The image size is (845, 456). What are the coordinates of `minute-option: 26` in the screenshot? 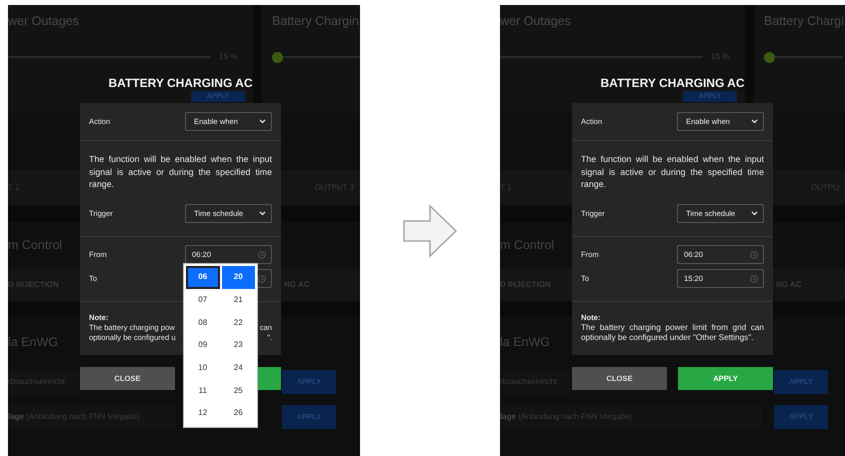 It's located at (238, 413).